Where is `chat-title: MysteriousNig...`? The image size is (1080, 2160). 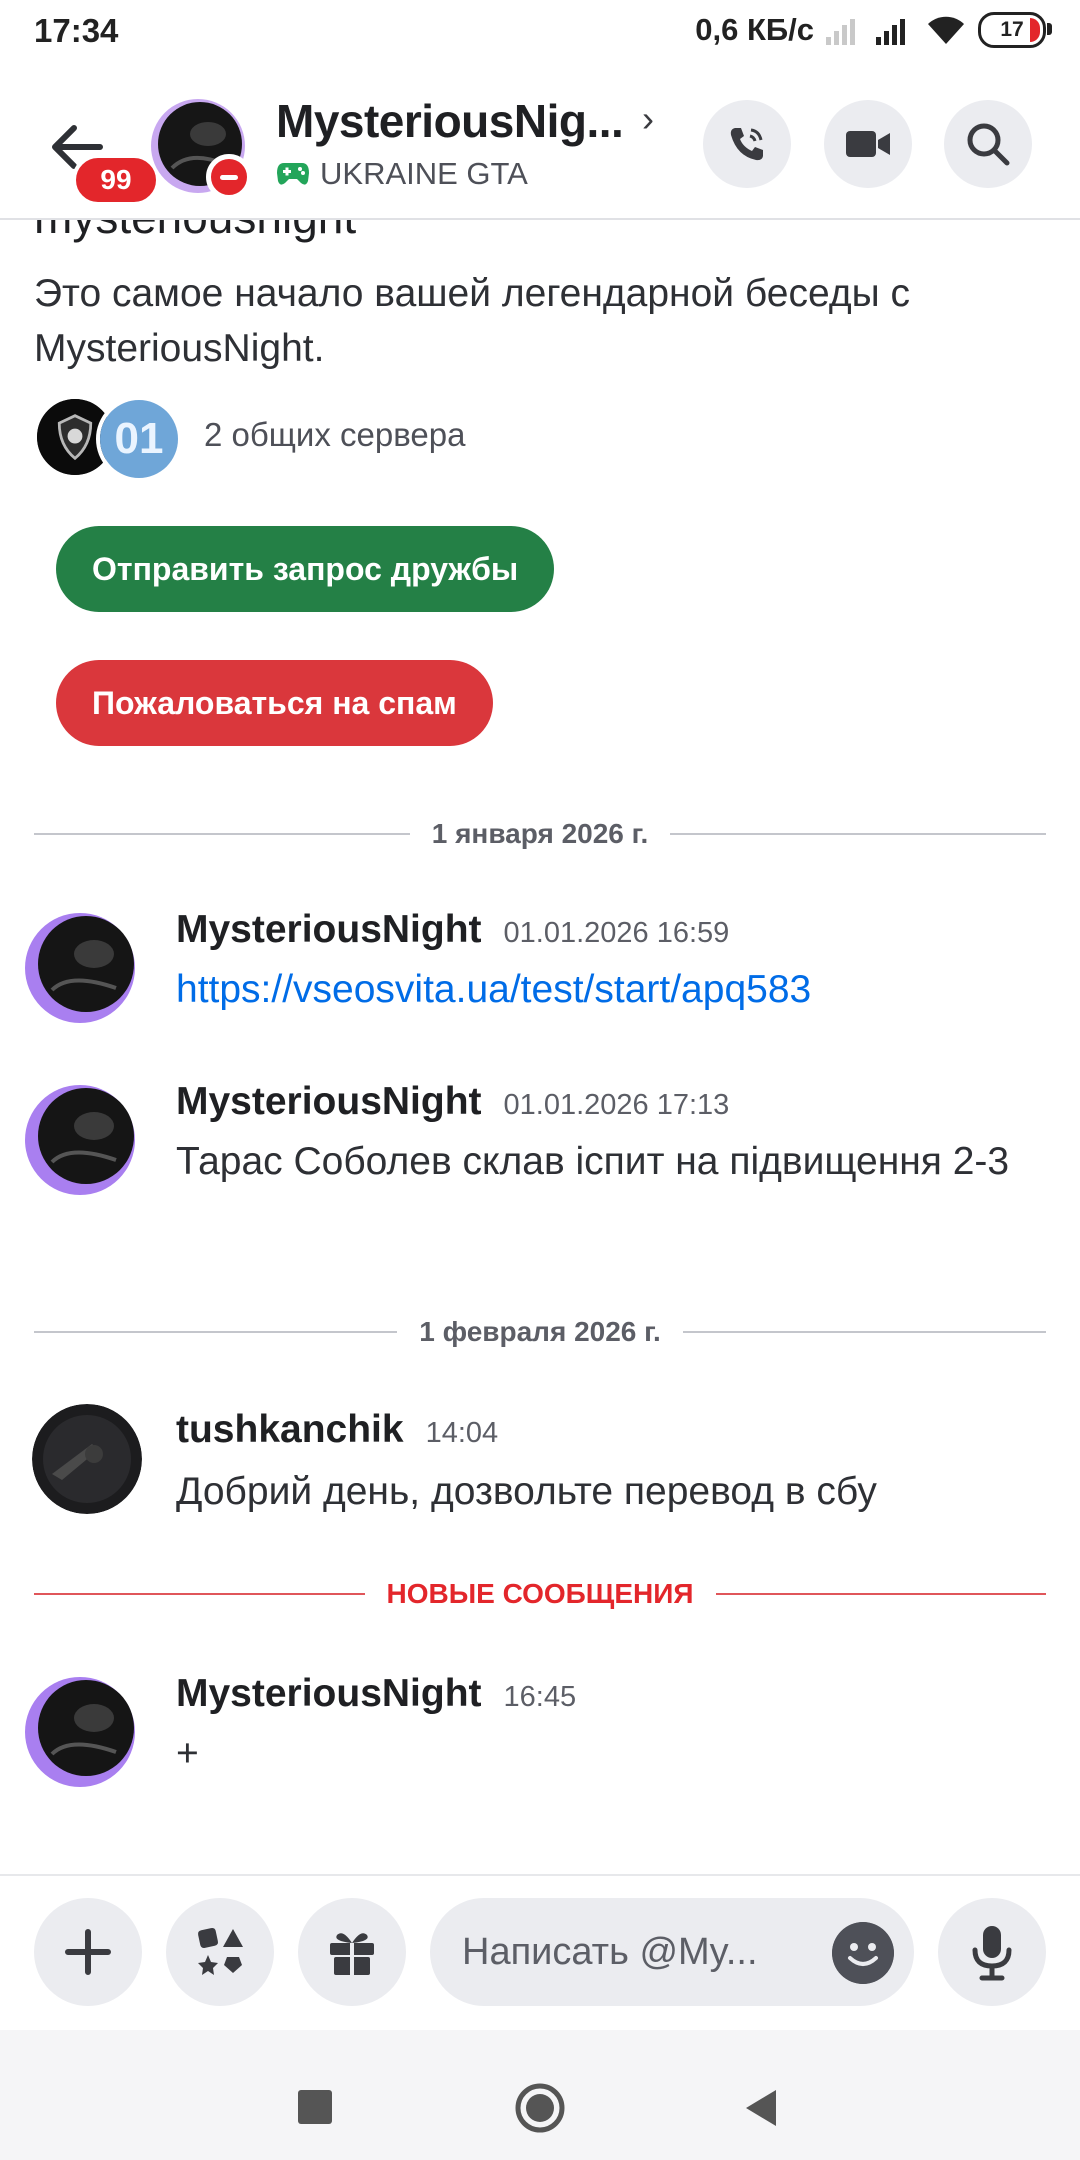 chat-title: MysteriousNig... is located at coordinates (450, 121).